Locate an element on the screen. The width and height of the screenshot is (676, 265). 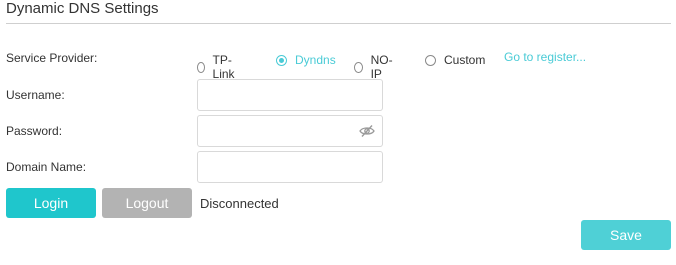
username-input is located at coordinates (283, 96).